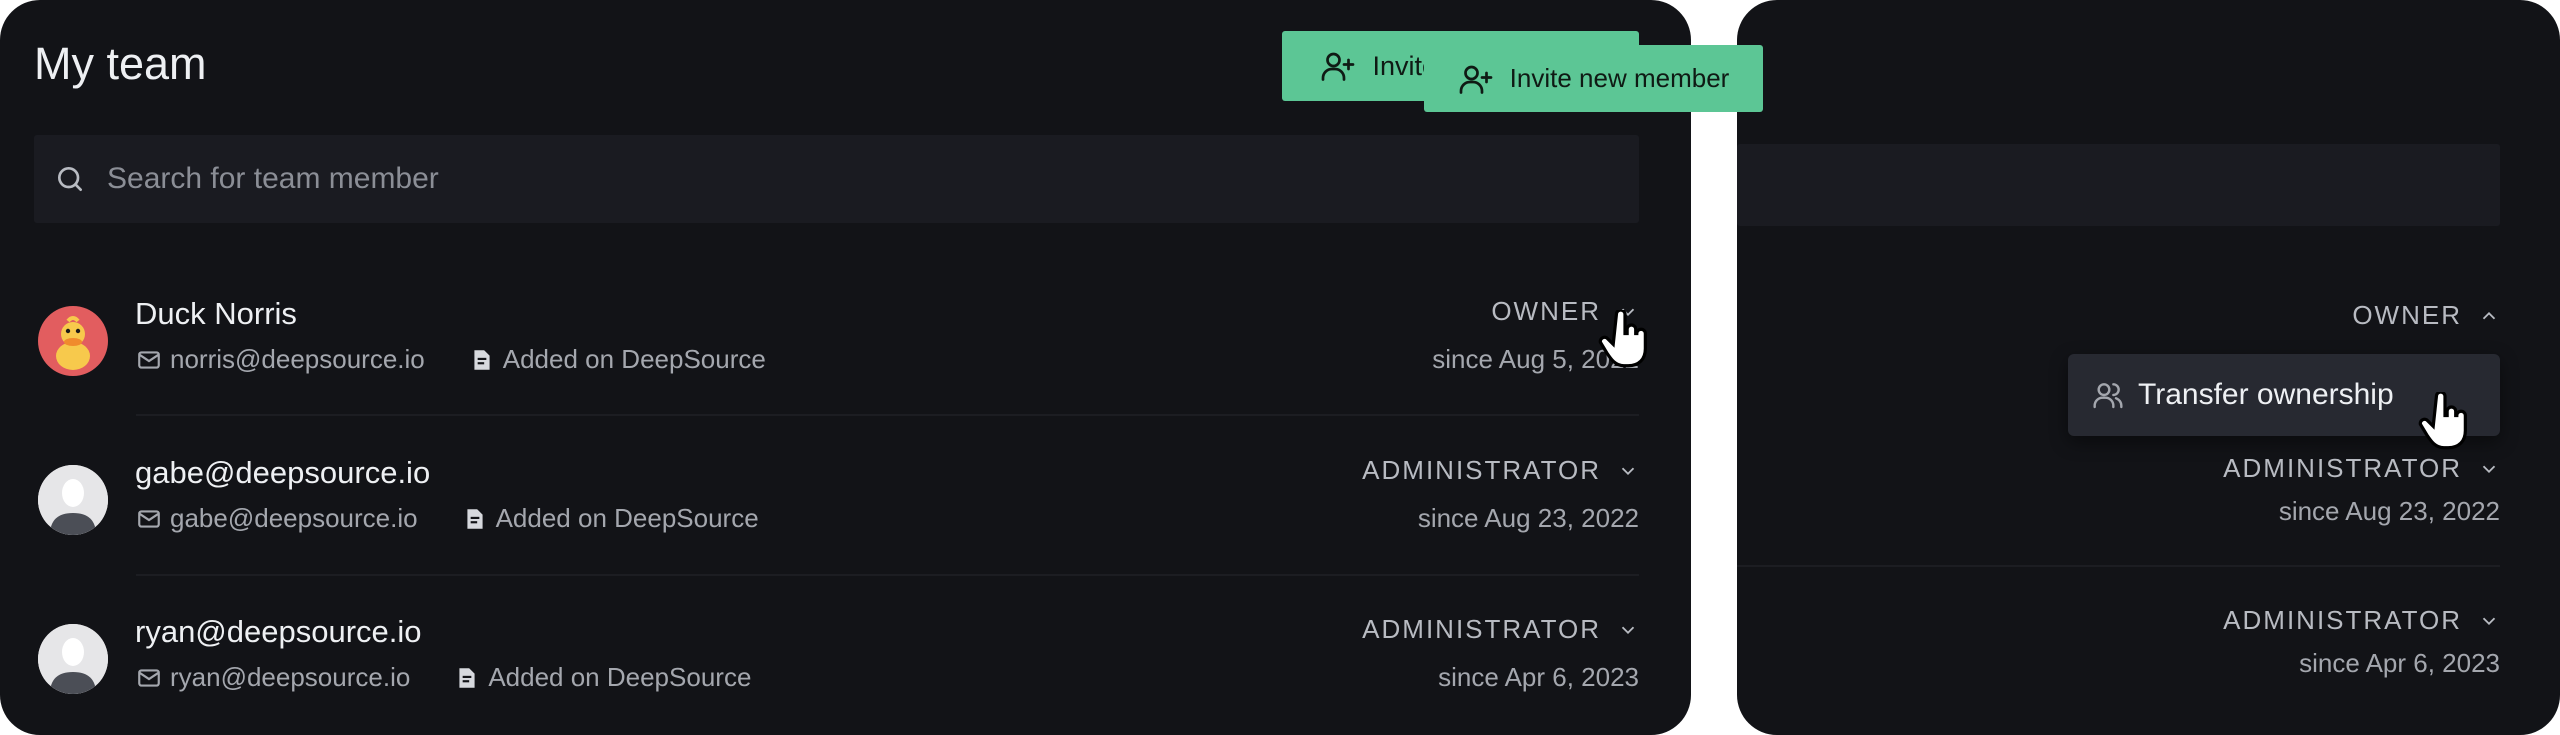 This screenshot has height=735, width=2560. I want to click on member-email: norris@deepsource.io, so click(297, 359).